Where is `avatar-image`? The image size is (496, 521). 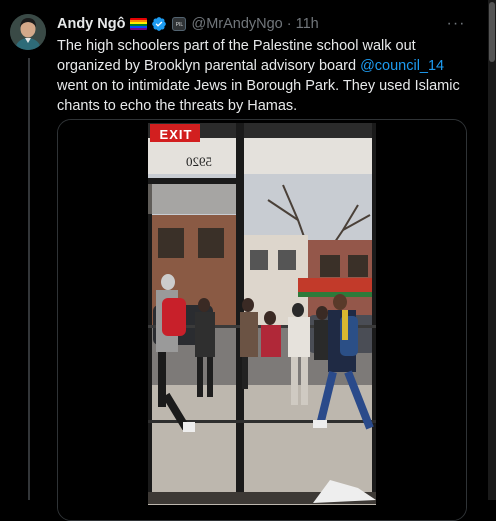 avatar-image is located at coordinates (28, 32).